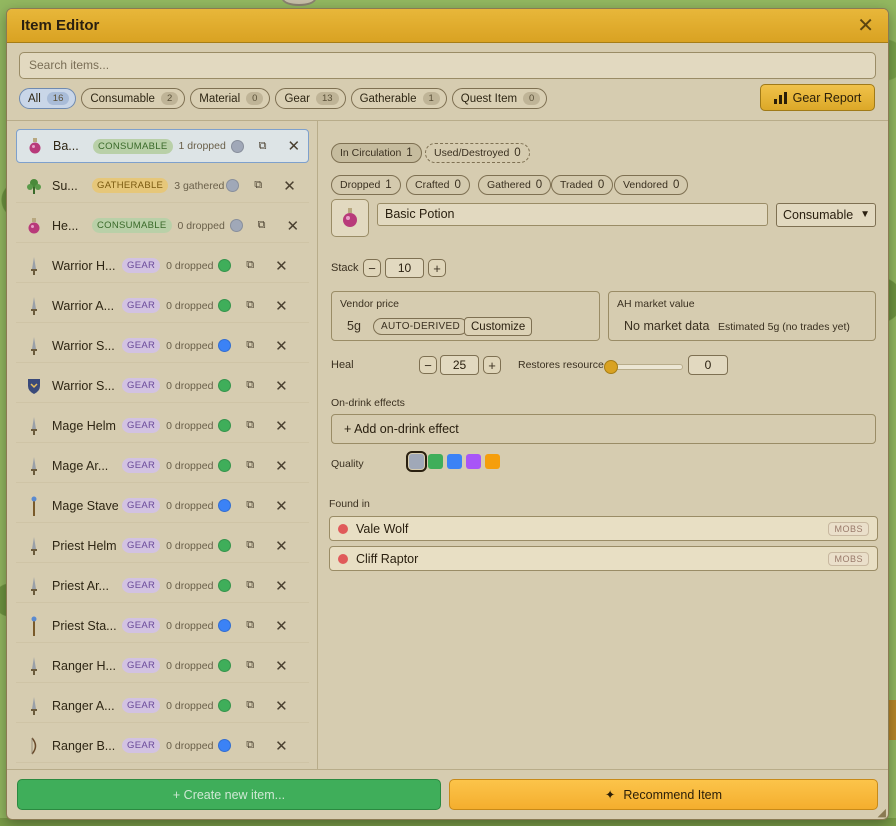 This screenshot has width=896, height=826. I want to click on restores-slider, so click(643, 367).